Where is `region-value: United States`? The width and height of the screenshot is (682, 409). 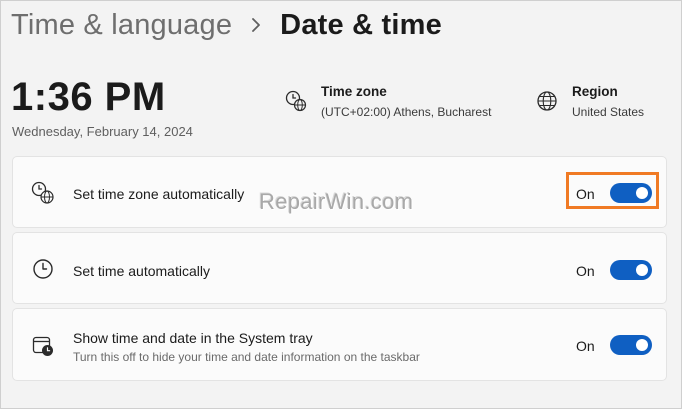 region-value: United States is located at coordinates (608, 112).